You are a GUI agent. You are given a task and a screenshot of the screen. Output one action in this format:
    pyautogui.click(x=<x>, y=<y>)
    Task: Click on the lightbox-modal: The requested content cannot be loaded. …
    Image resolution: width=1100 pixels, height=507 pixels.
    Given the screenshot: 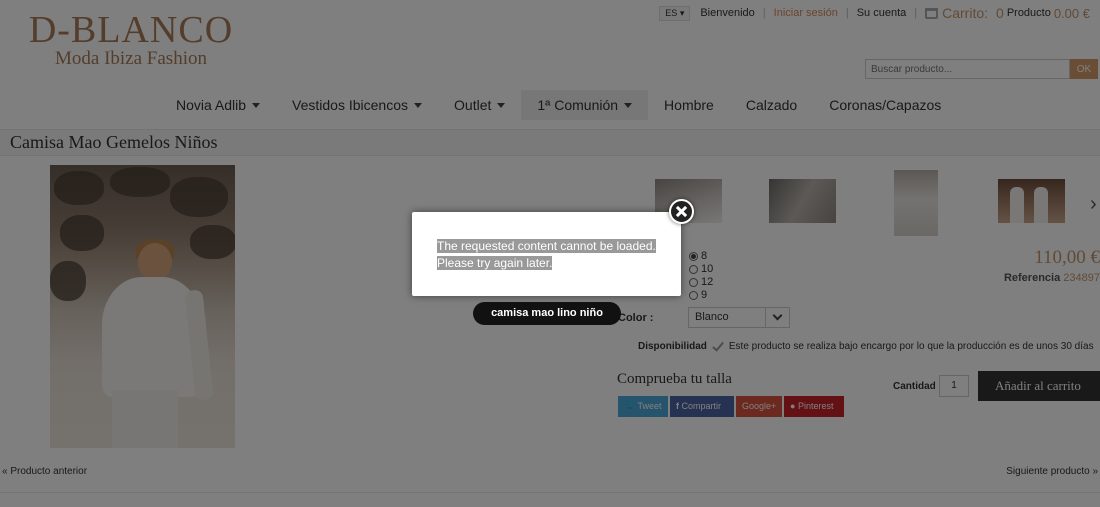 What is the action you would take?
    pyautogui.click(x=546, y=254)
    